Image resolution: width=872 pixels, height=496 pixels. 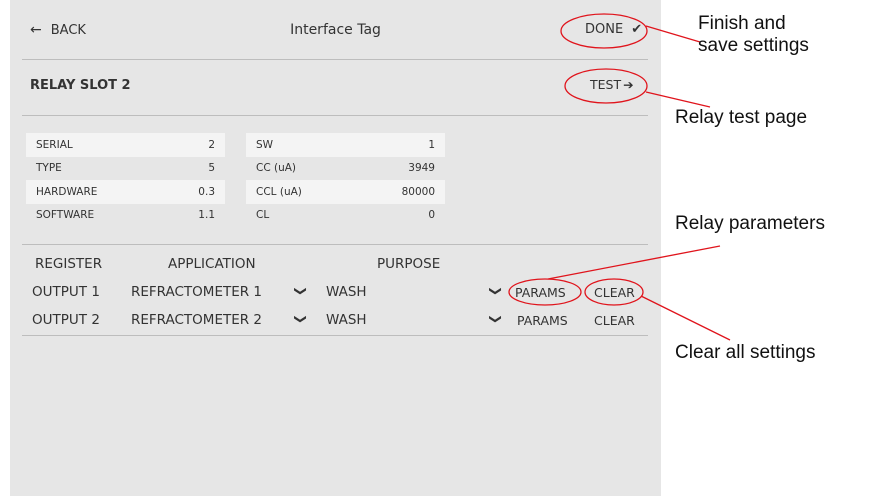 I want to click on annotation-text: save settings, so click(x=753, y=45).